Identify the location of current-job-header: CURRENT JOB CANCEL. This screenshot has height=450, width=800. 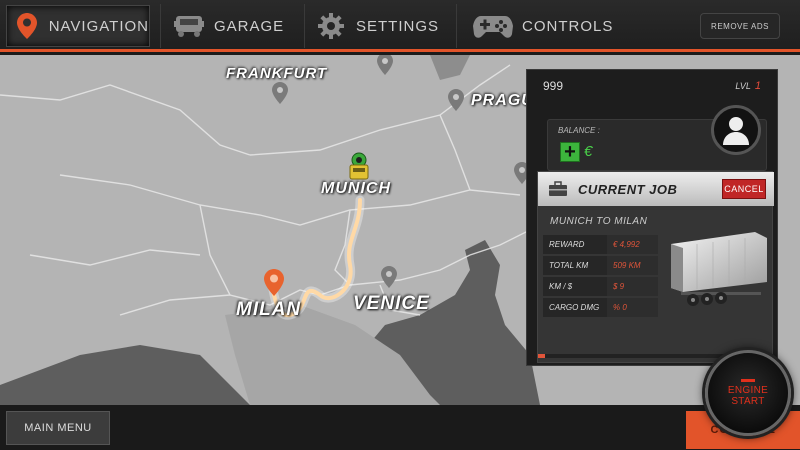
(656, 189).